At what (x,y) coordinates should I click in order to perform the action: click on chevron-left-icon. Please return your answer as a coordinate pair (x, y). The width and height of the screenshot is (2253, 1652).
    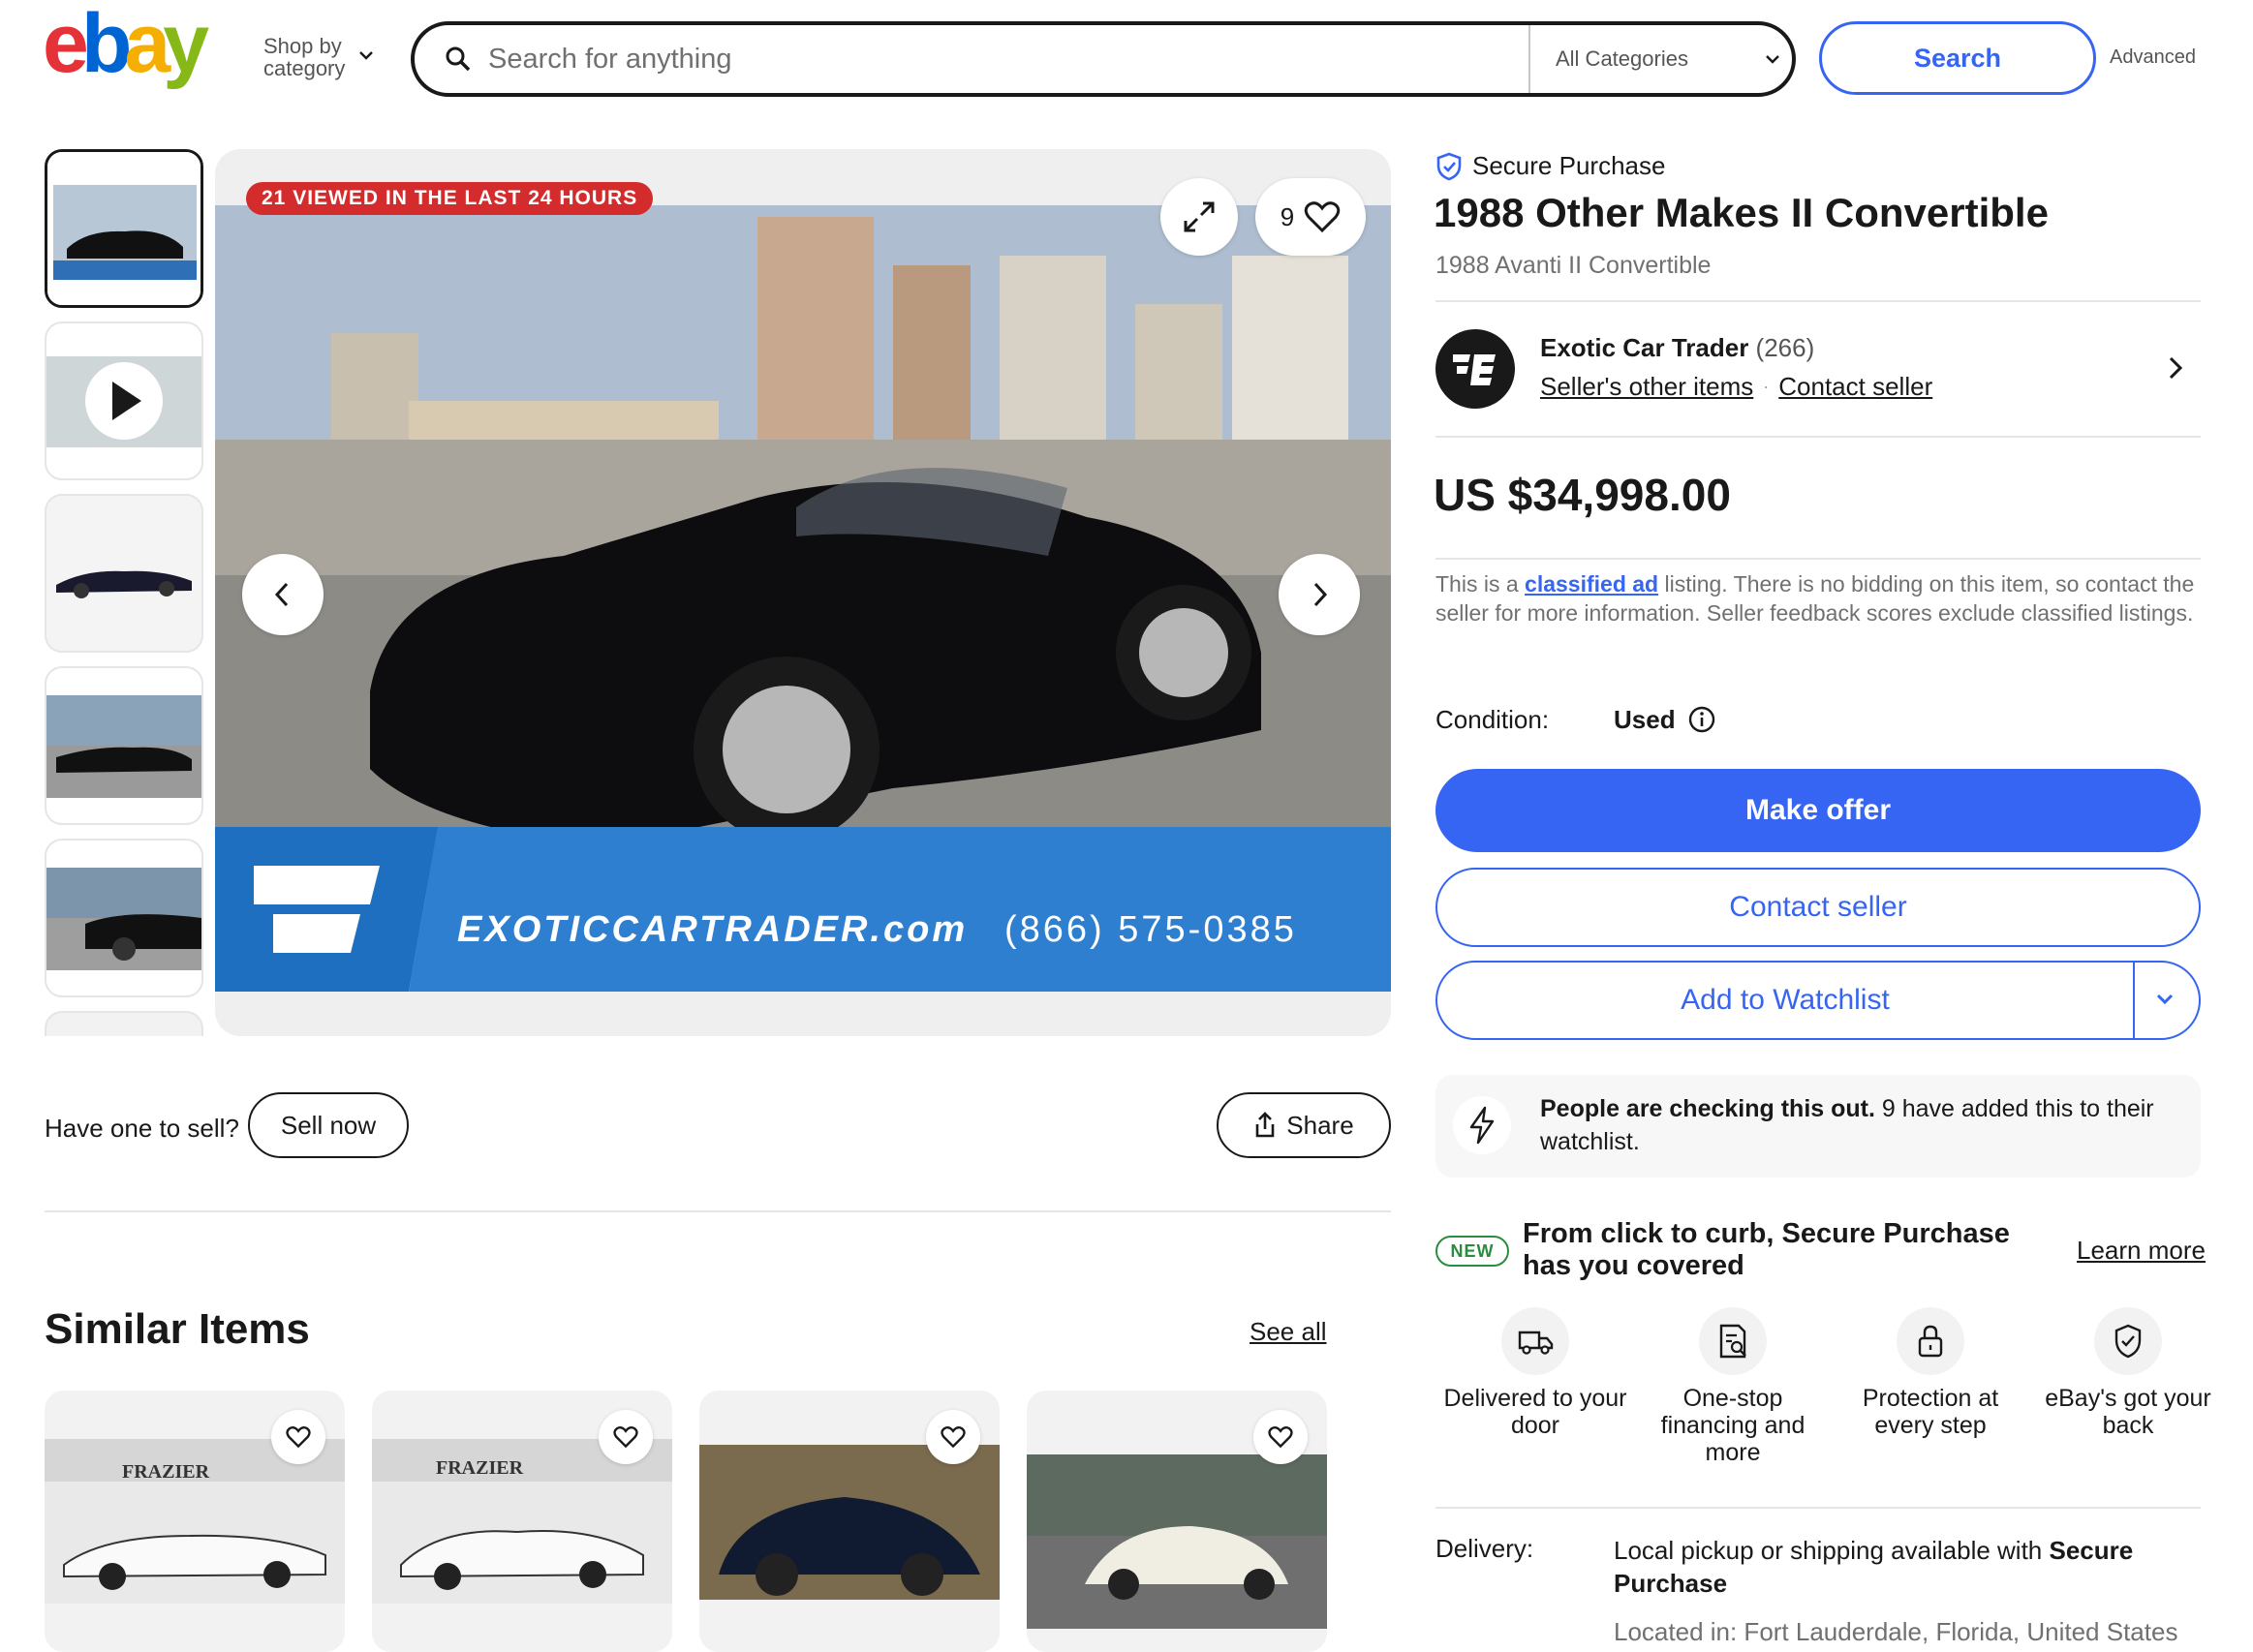
    Looking at the image, I should click on (281, 594).